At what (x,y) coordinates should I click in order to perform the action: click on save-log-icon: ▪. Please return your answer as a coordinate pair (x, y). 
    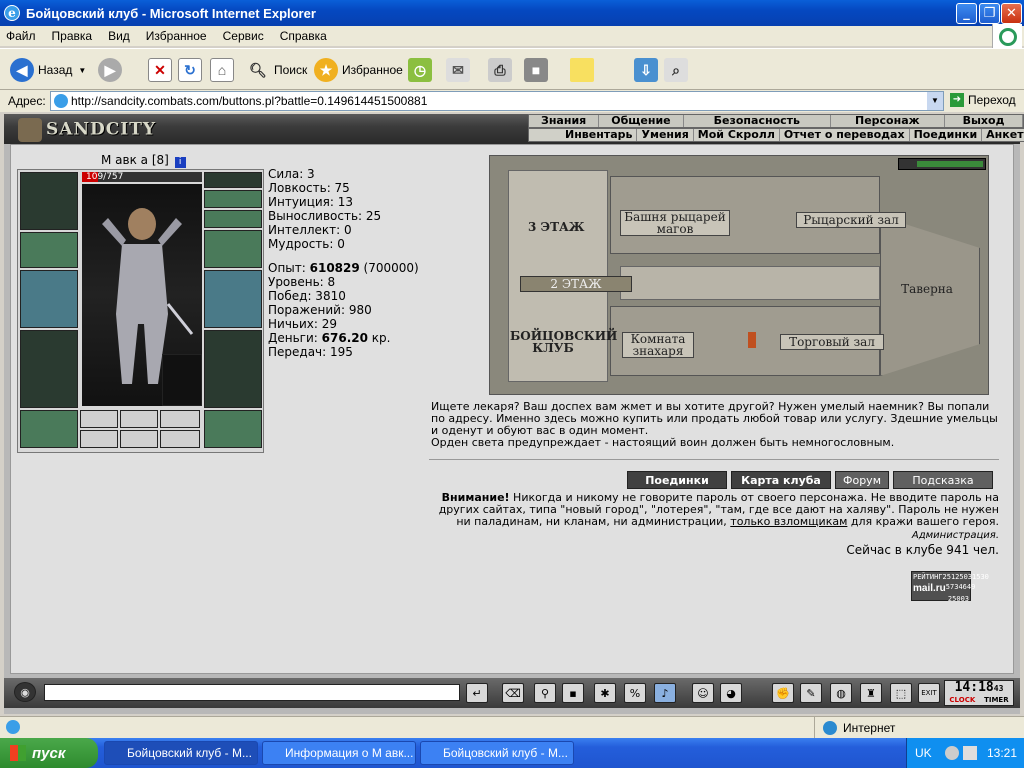
    Looking at the image, I should click on (573, 693).